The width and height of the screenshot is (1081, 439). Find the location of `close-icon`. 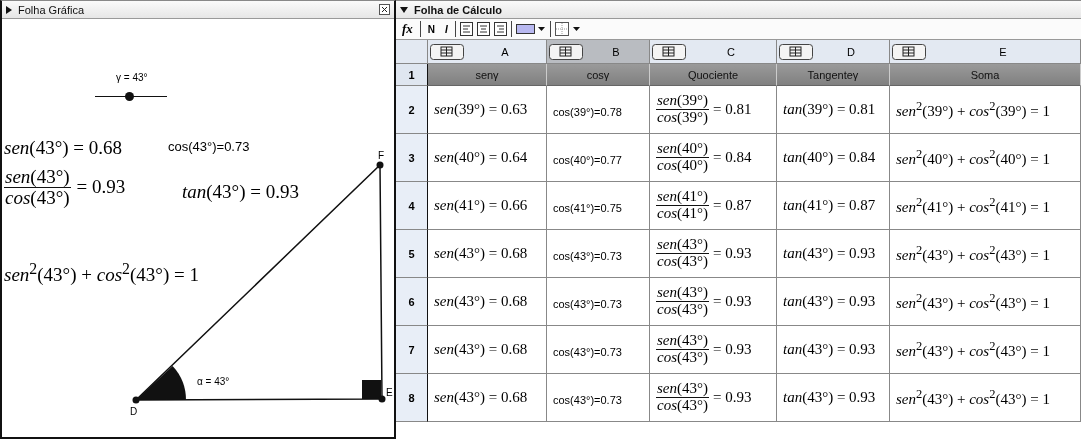

close-icon is located at coordinates (384, 9).